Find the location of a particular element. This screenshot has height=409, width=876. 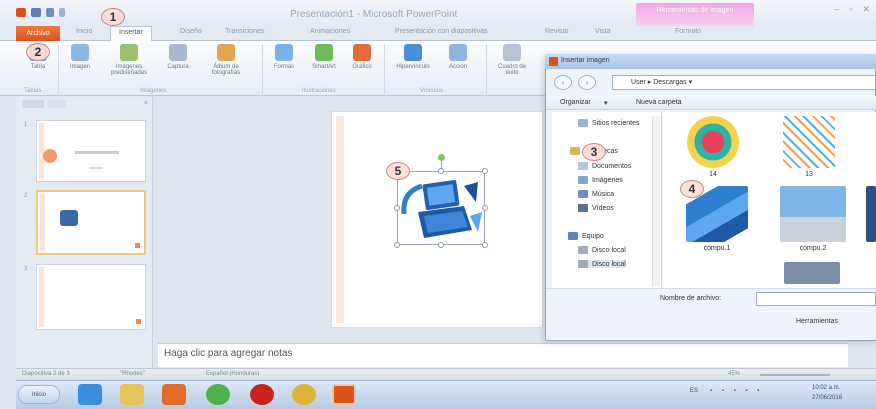

smartart-button: SmartArt is located at coordinates (324, 57).